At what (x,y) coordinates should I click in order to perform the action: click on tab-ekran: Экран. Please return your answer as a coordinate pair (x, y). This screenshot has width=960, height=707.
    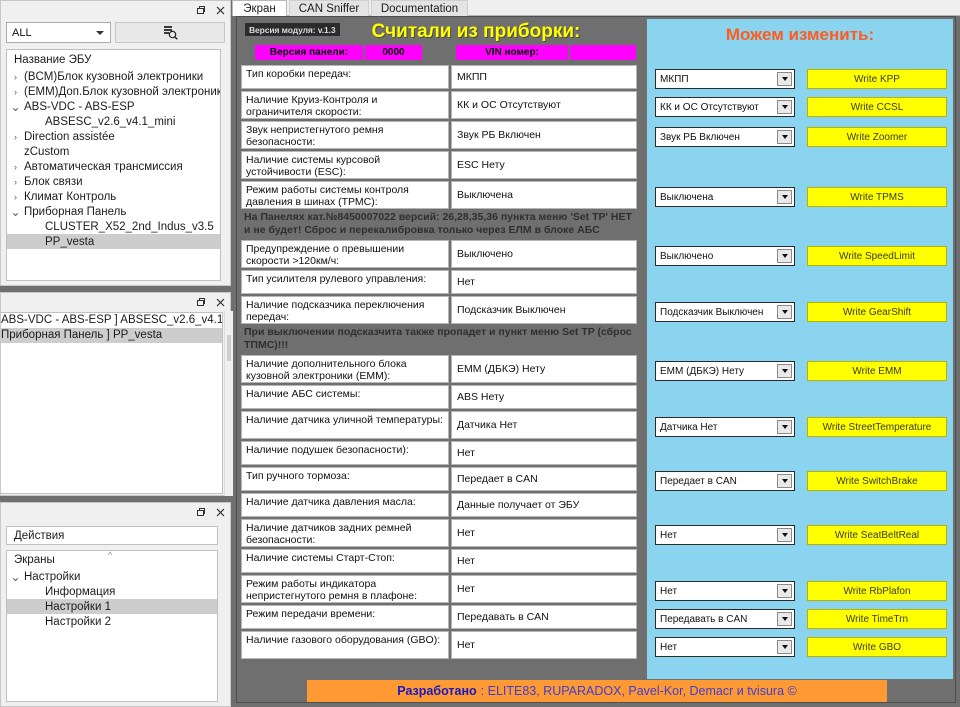
    Looking at the image, I should click on (259, 8).